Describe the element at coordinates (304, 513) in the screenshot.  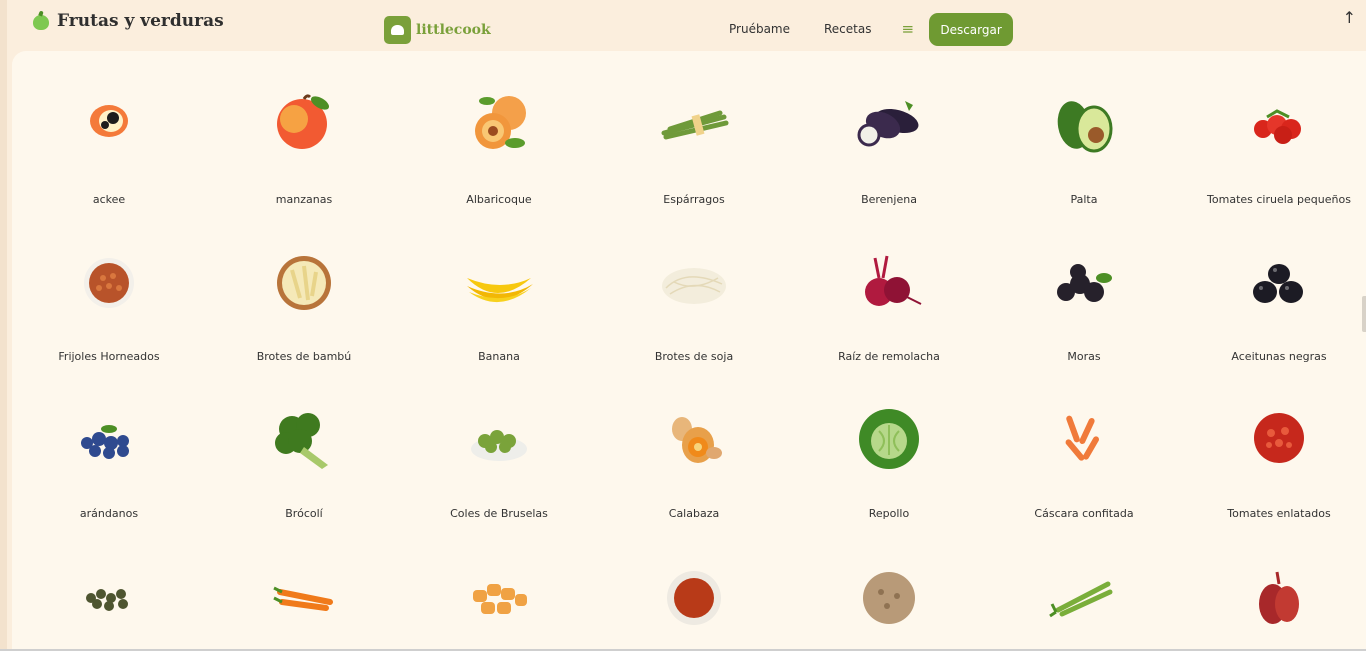
I see `ingredient-label: Brócolí` at that location.